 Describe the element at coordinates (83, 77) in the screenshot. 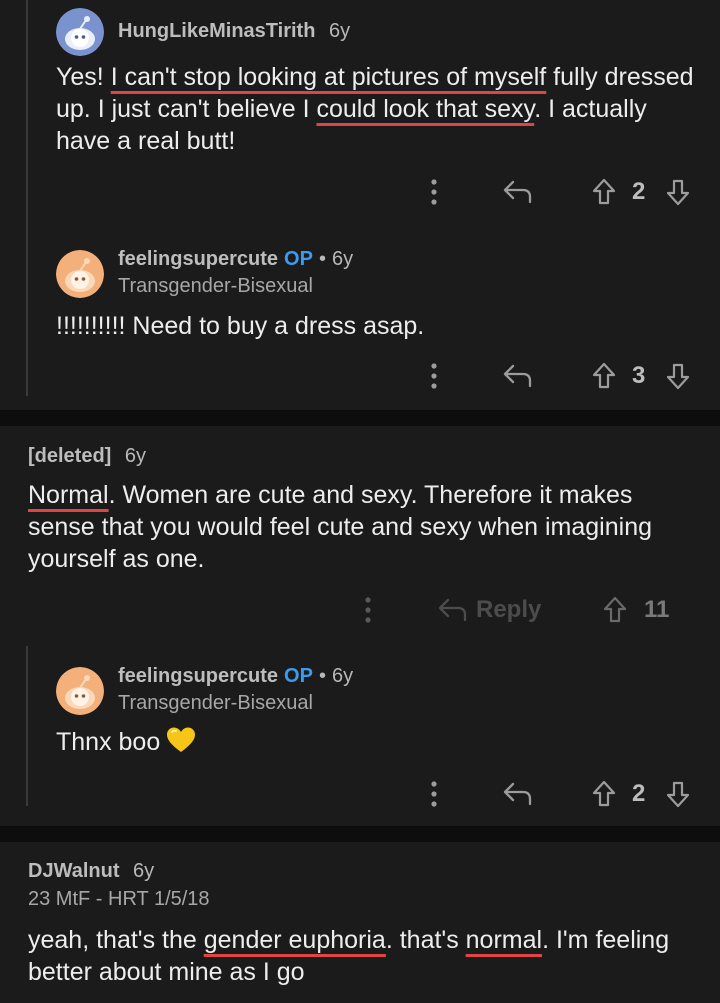

I see `body-text: Yes!` at that location.